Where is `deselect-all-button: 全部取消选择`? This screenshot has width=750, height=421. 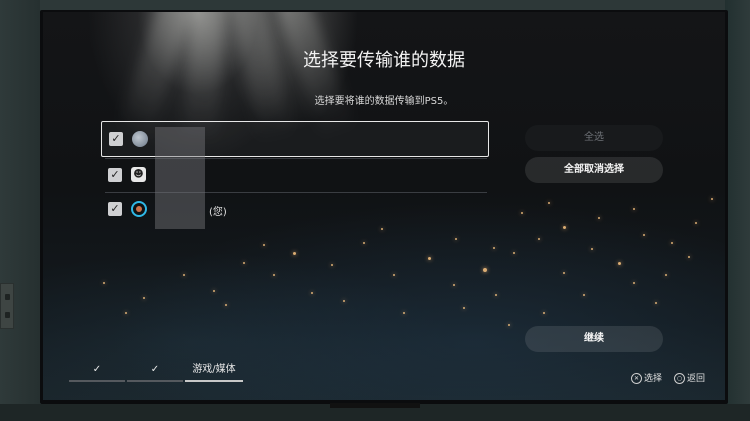
deselect-all-button: 全部取消选择 is located at coordinates (594, 170).